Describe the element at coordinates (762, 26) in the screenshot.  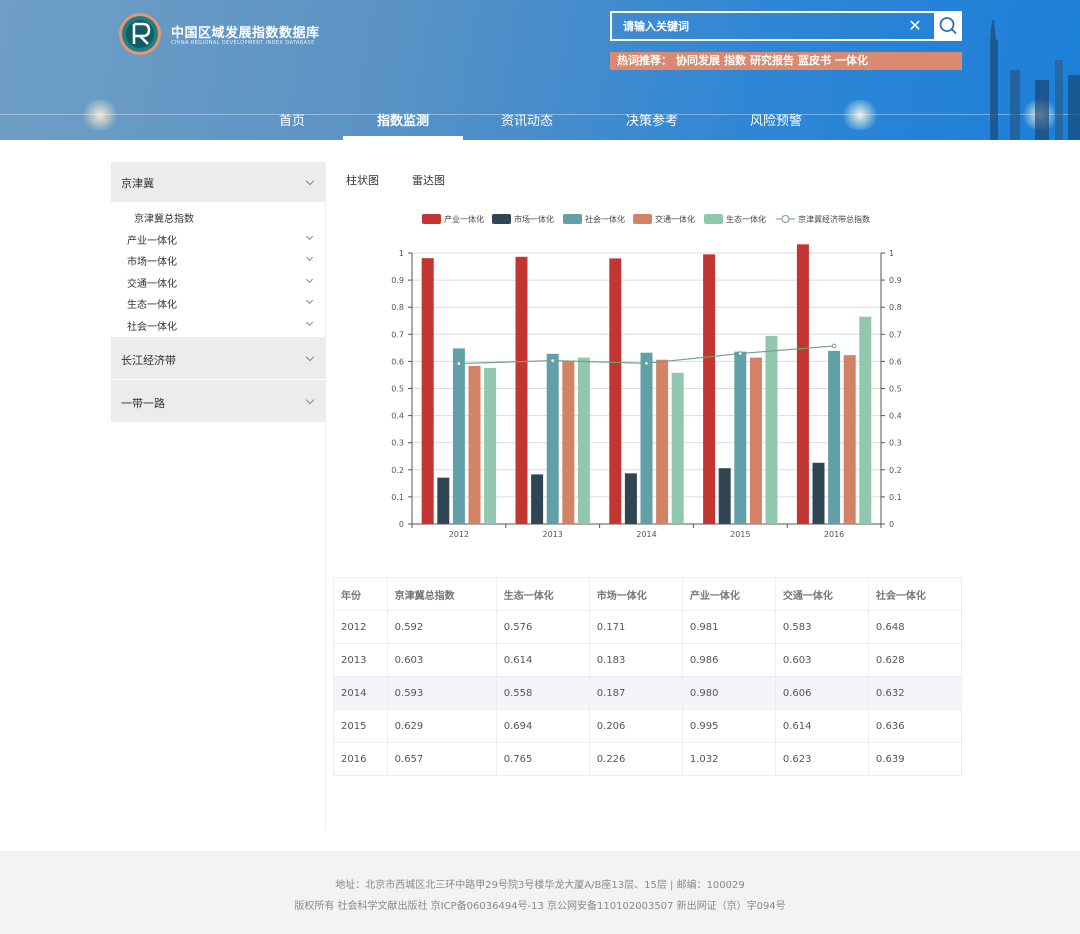
I see `search-input` at that location.